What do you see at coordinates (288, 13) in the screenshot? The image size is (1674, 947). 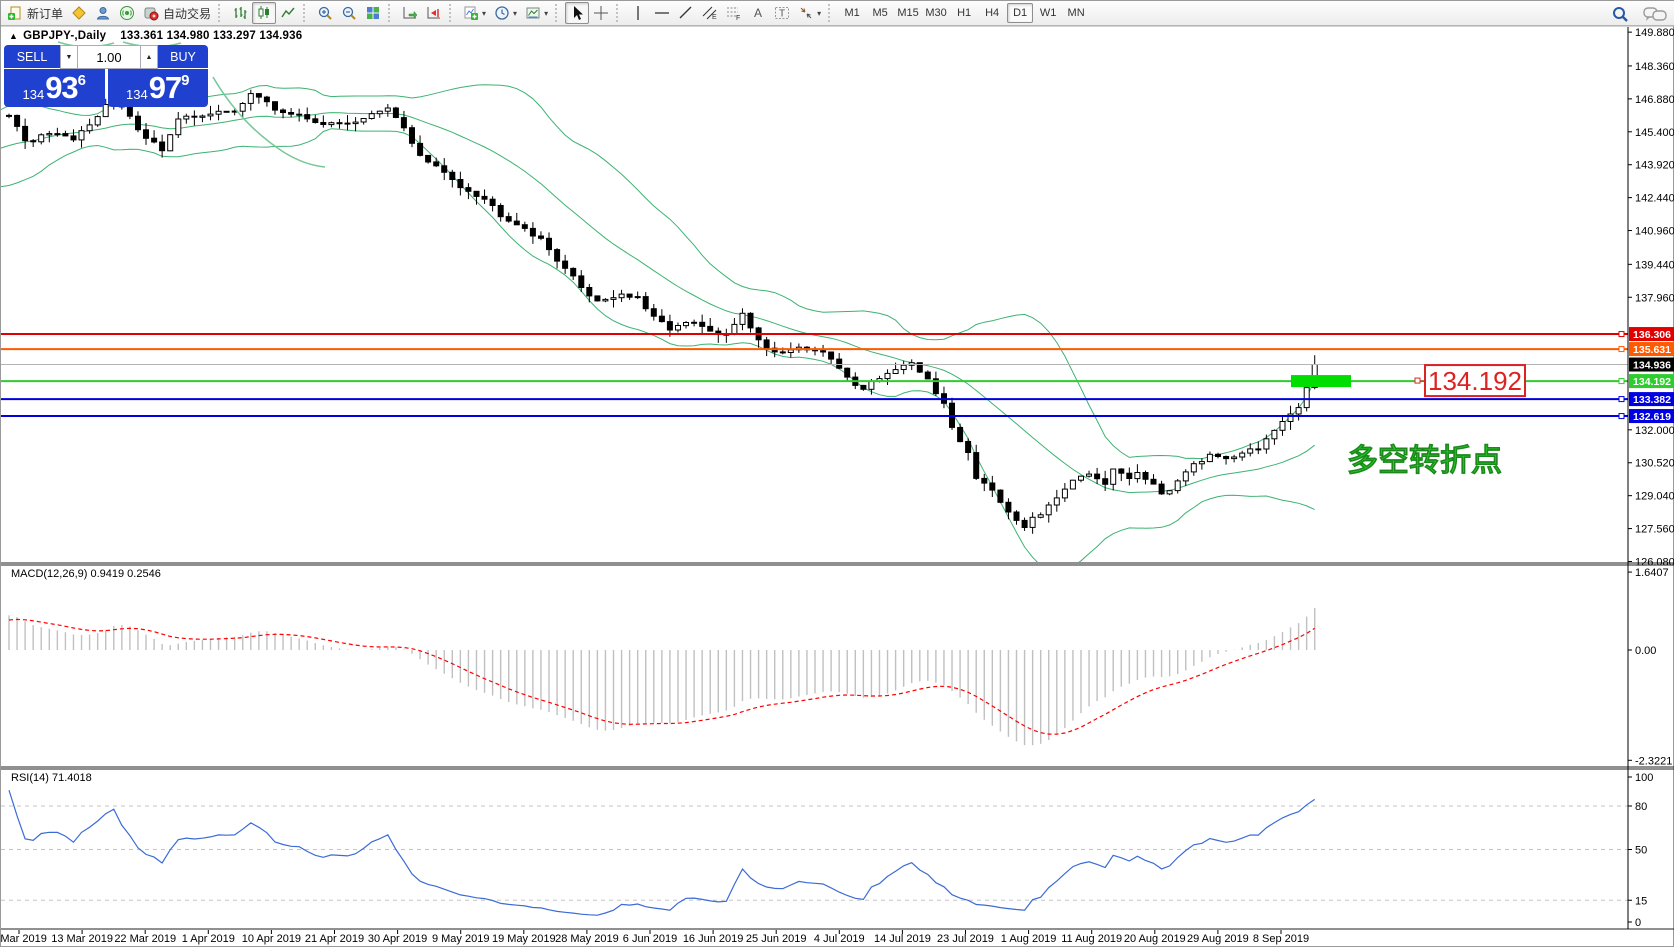 I see `line-chart-button` at bounding box center [288, 13].